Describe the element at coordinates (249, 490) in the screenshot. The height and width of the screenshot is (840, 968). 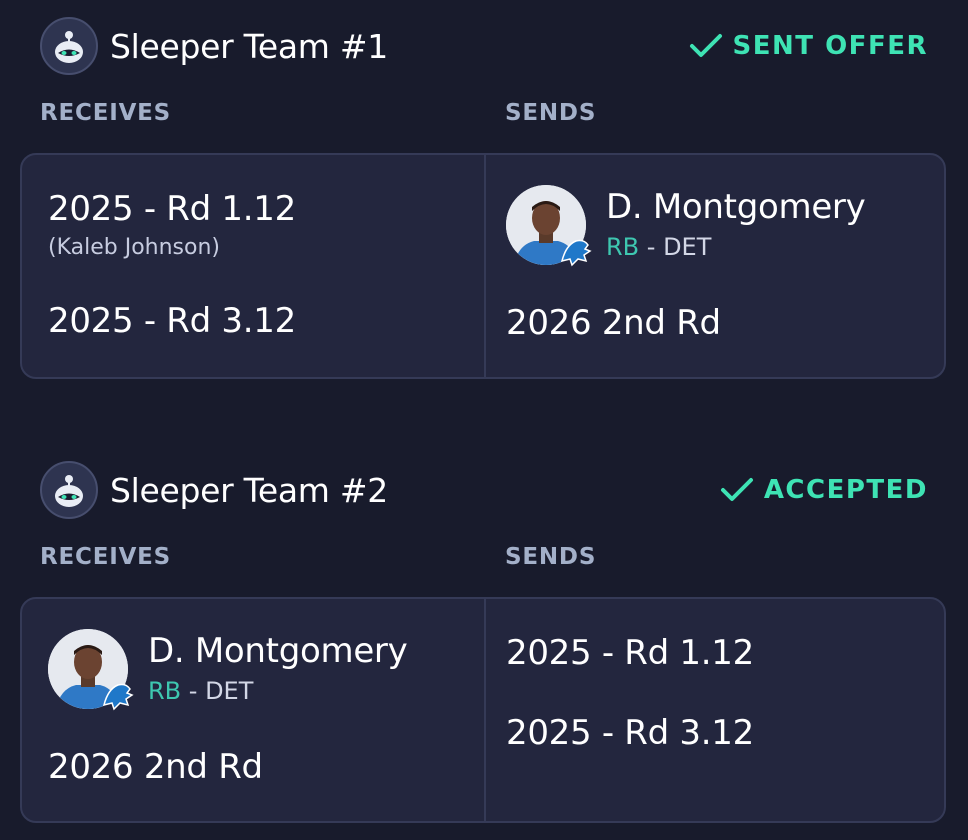
I see `team-name: Sleeper Team #2` at that location.